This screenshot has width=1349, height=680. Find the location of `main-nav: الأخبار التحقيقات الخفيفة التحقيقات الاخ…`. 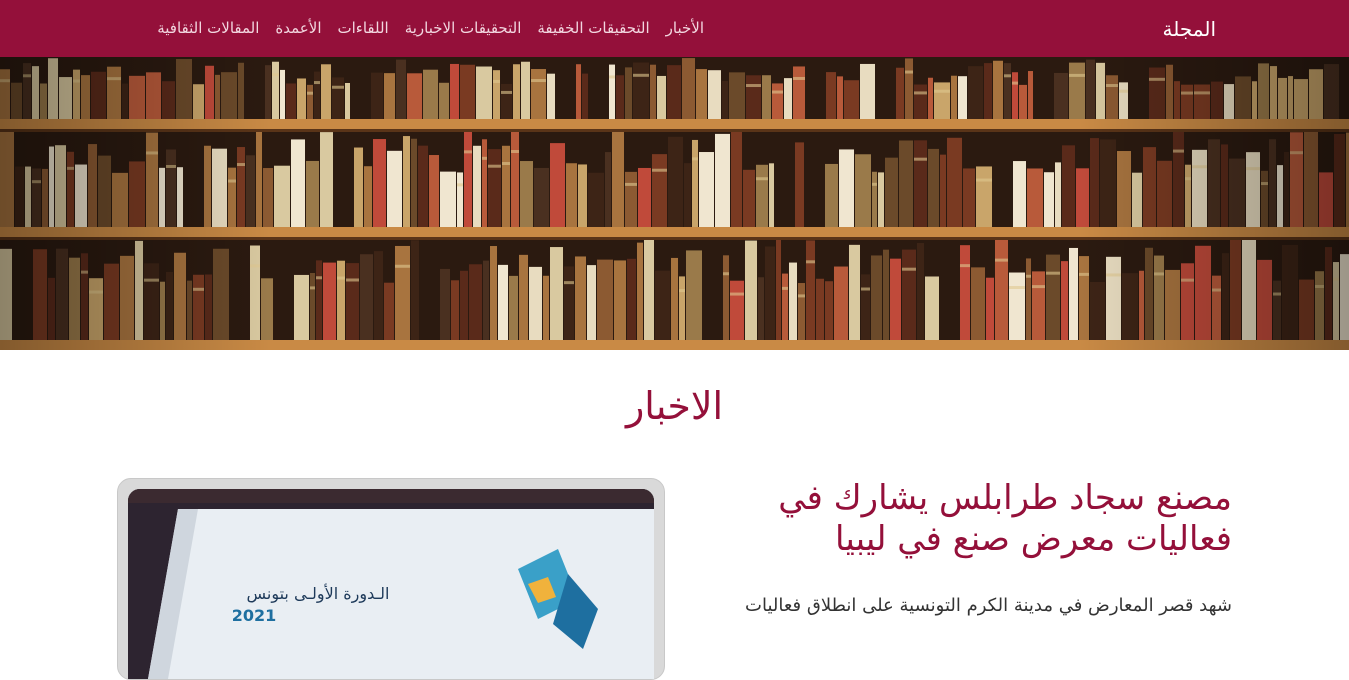

main-nav: الأخبار التحقيقات الخفيفة التحقيقات الاخ… is located at coordinates (430, 28).